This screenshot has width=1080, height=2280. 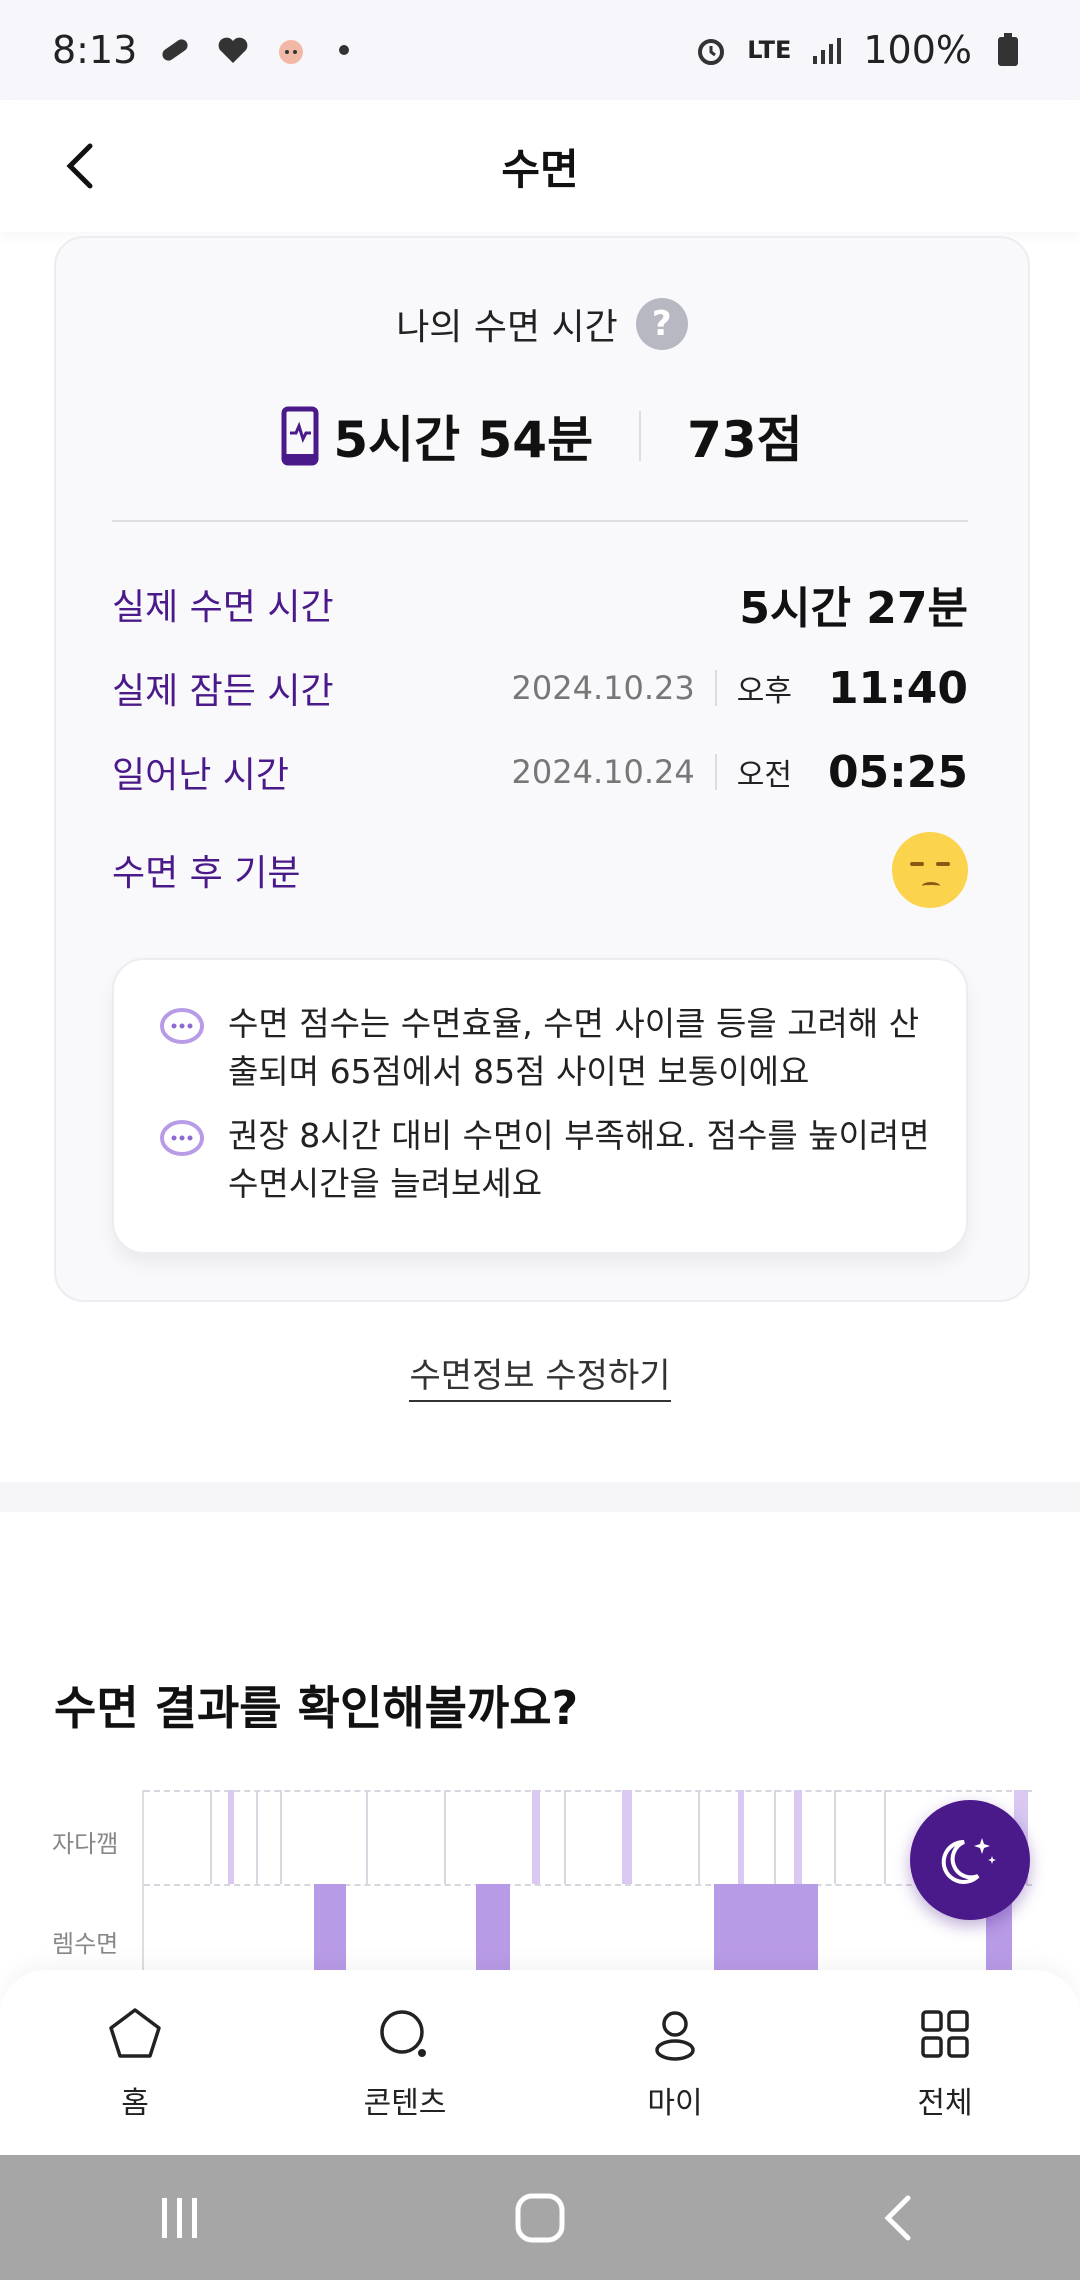 I want to click on baby-icon, so click(x=291, y=50).